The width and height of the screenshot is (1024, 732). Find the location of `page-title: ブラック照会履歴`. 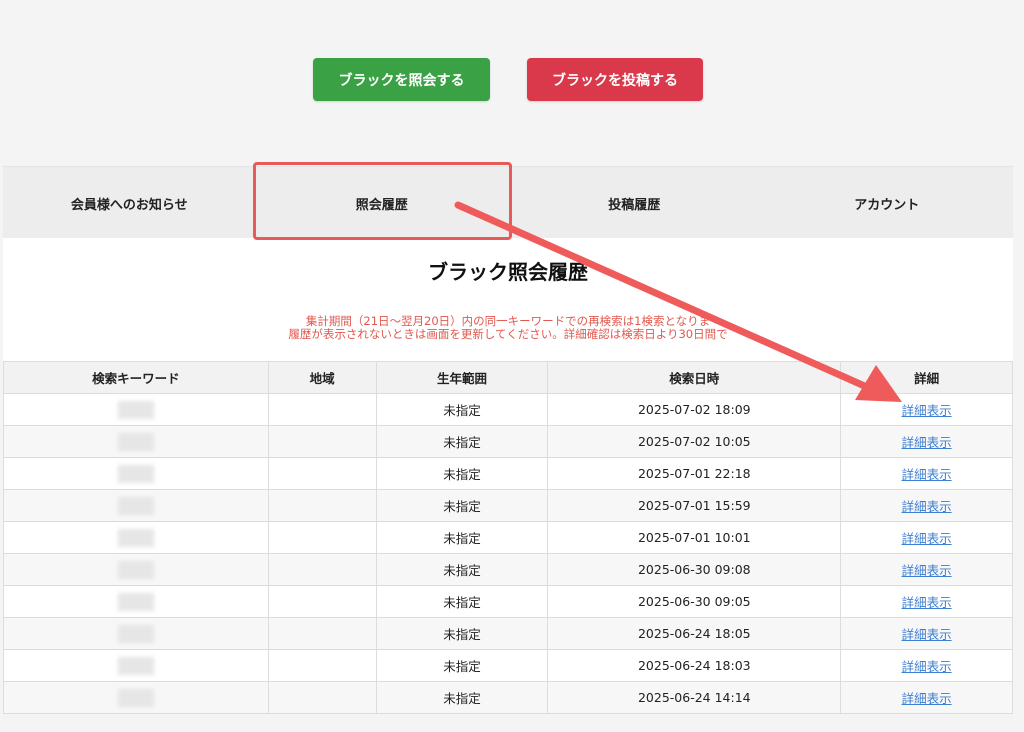

page-title: ブラック照会履歴 is located at coordinates (508, 272).